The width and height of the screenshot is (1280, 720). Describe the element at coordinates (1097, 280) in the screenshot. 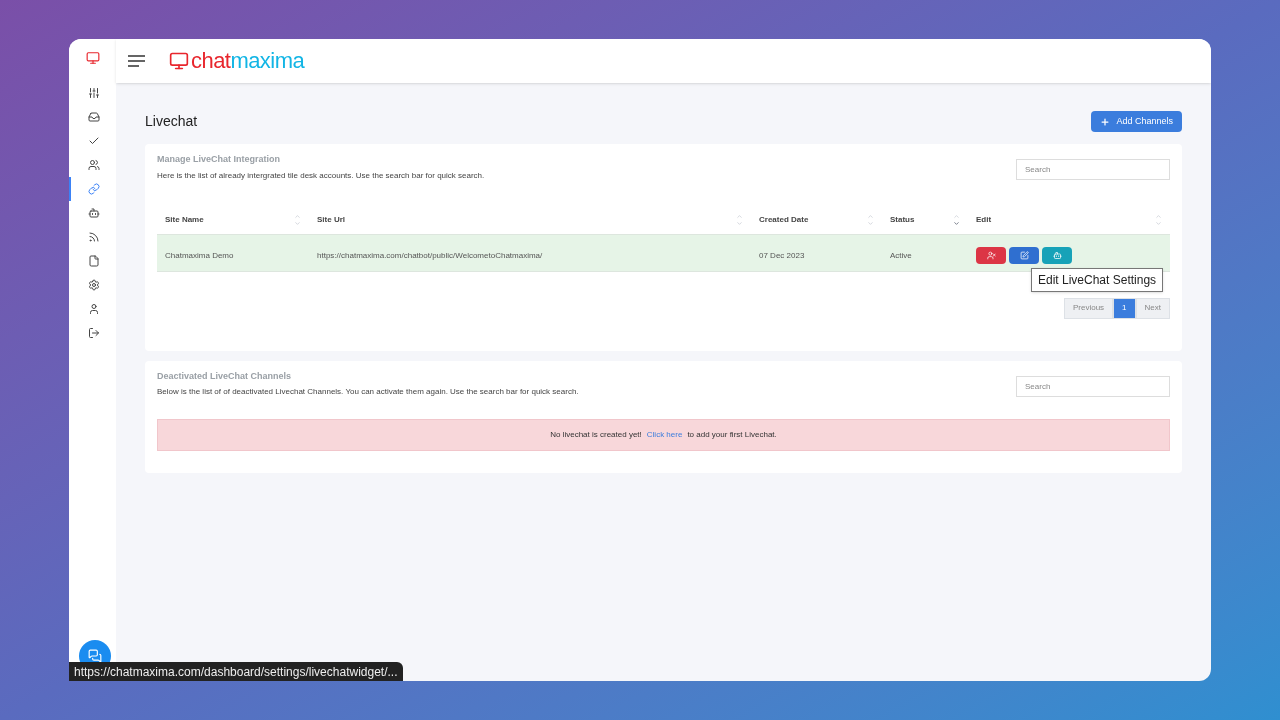

I see `tooltip: Edit LiveChat Settings` at that location.